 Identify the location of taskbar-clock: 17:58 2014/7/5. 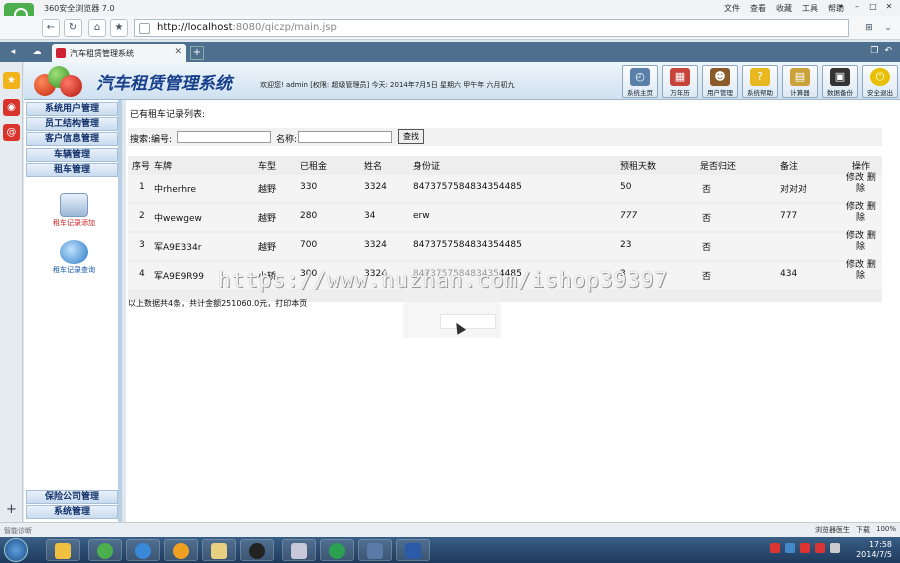
(874, 550).